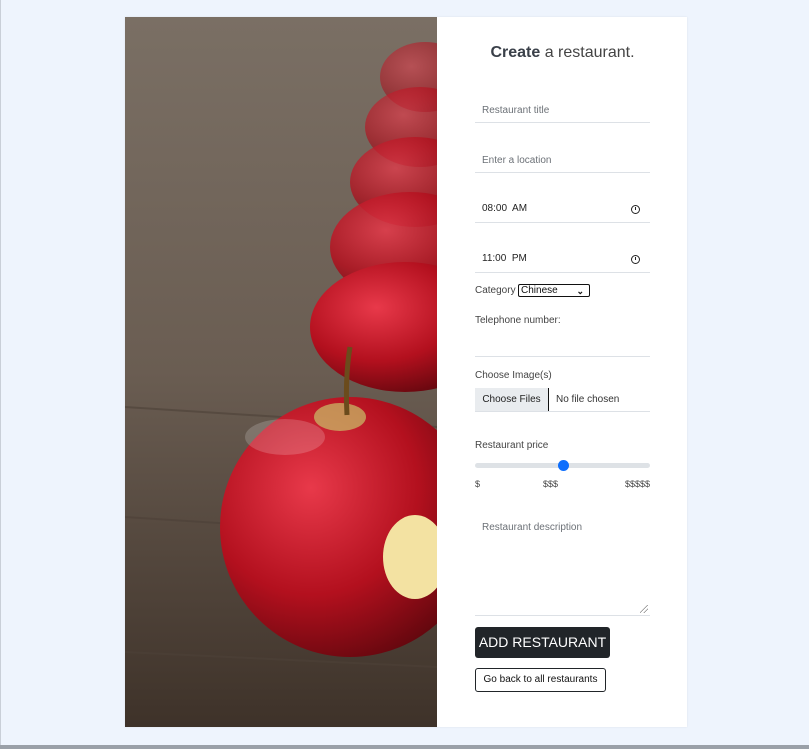 This screenshot has height=749, width=809. I want to click on description-textarea: Restaurant description, so click(562, 565).